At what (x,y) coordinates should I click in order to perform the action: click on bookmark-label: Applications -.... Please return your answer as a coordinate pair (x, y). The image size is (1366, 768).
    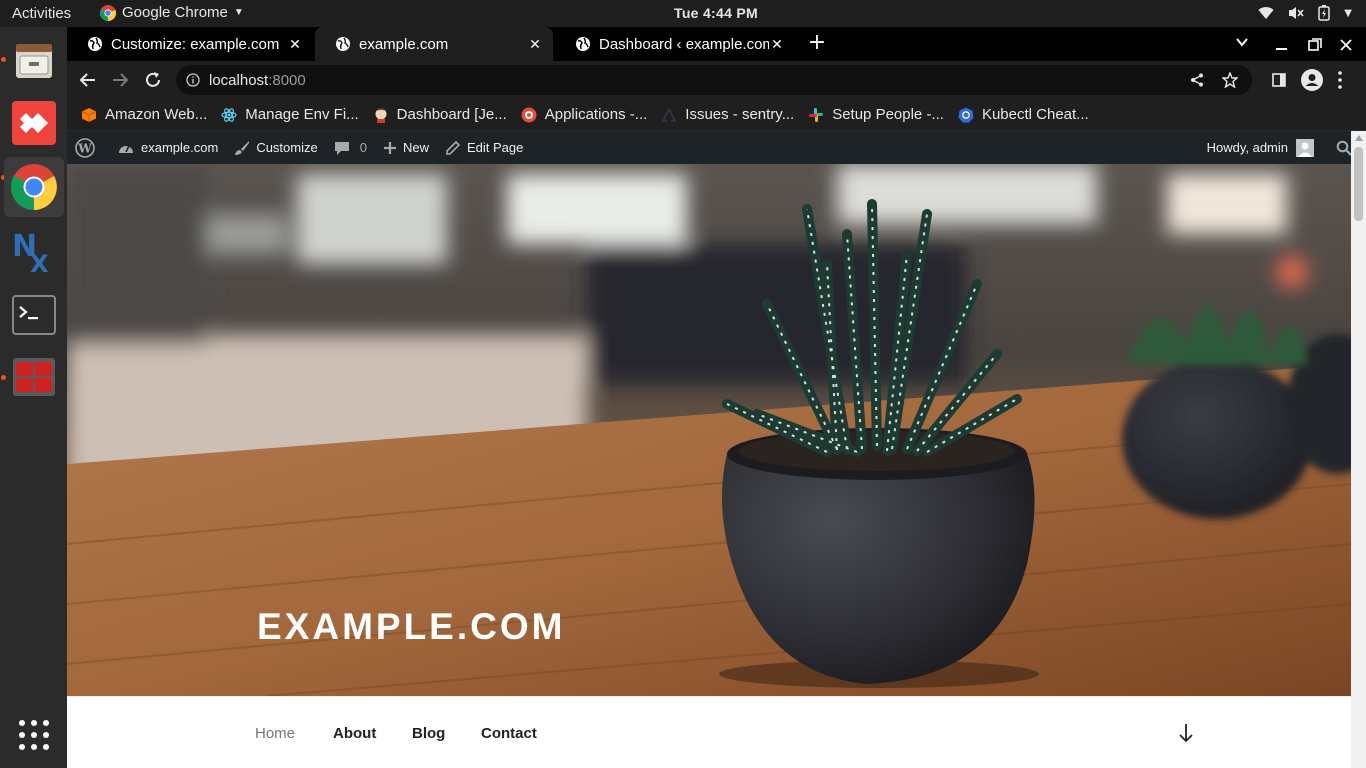
    Looking at the image, I should click on (596, 114).